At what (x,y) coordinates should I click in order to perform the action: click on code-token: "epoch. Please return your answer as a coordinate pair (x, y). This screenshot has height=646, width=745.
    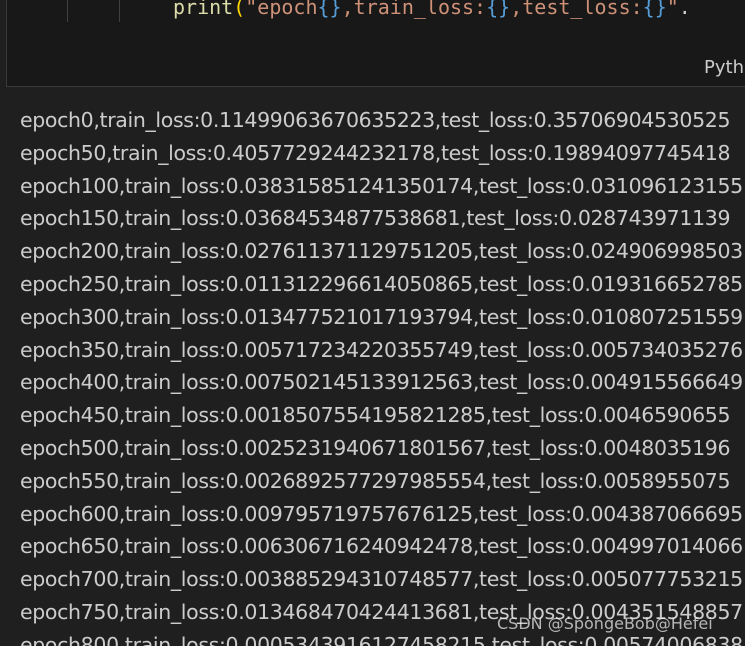
    Looking at the image, I should click on (281, 9).